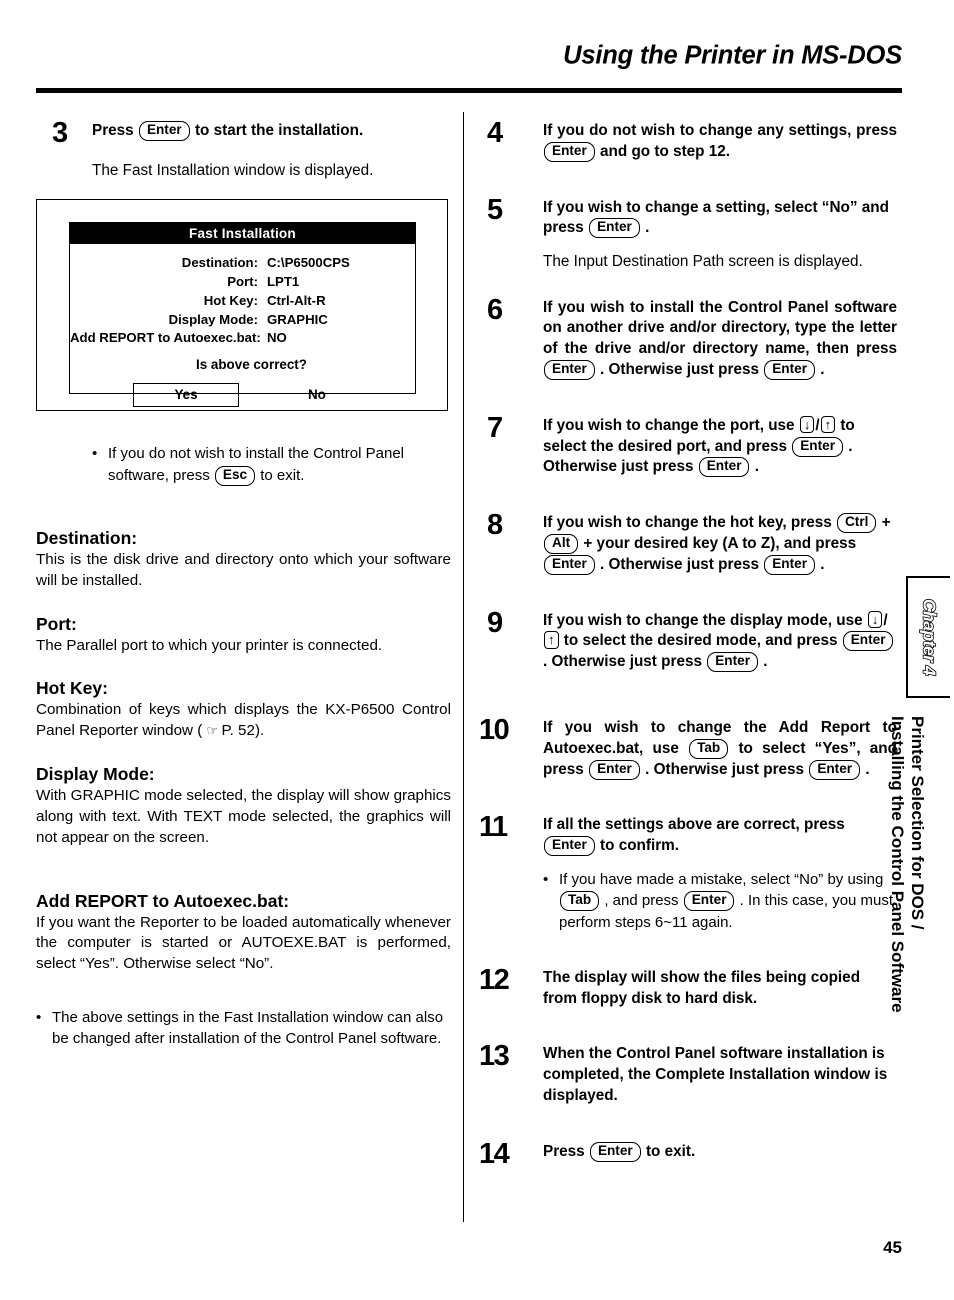  What do you see at coordinates (95, 774) in the screenshot?
I see `section-heading-display-mode: Display Mode:` at bounding box center [95, 774].